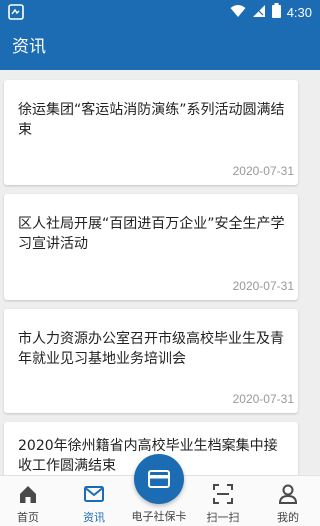 The height and width of the screenshot is (526, 320). I want to click on news-title: 区人社局开展“百团进百万企业”安全生产学习宣讲活动, so click(151, 234).